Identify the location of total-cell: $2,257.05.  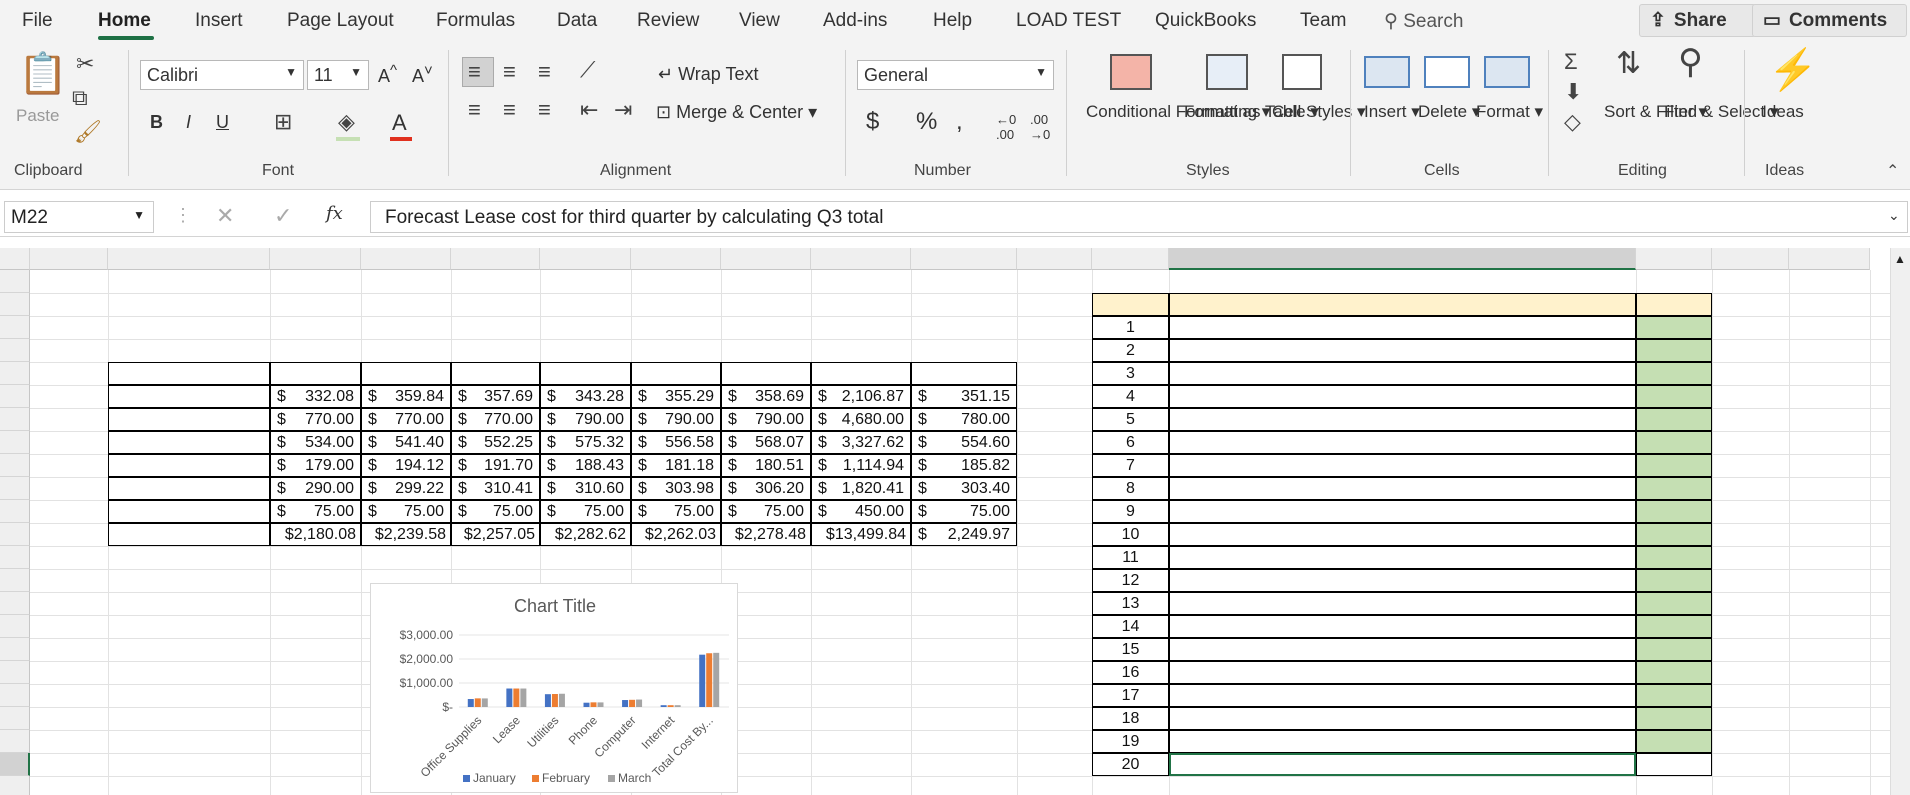
(495, 534).